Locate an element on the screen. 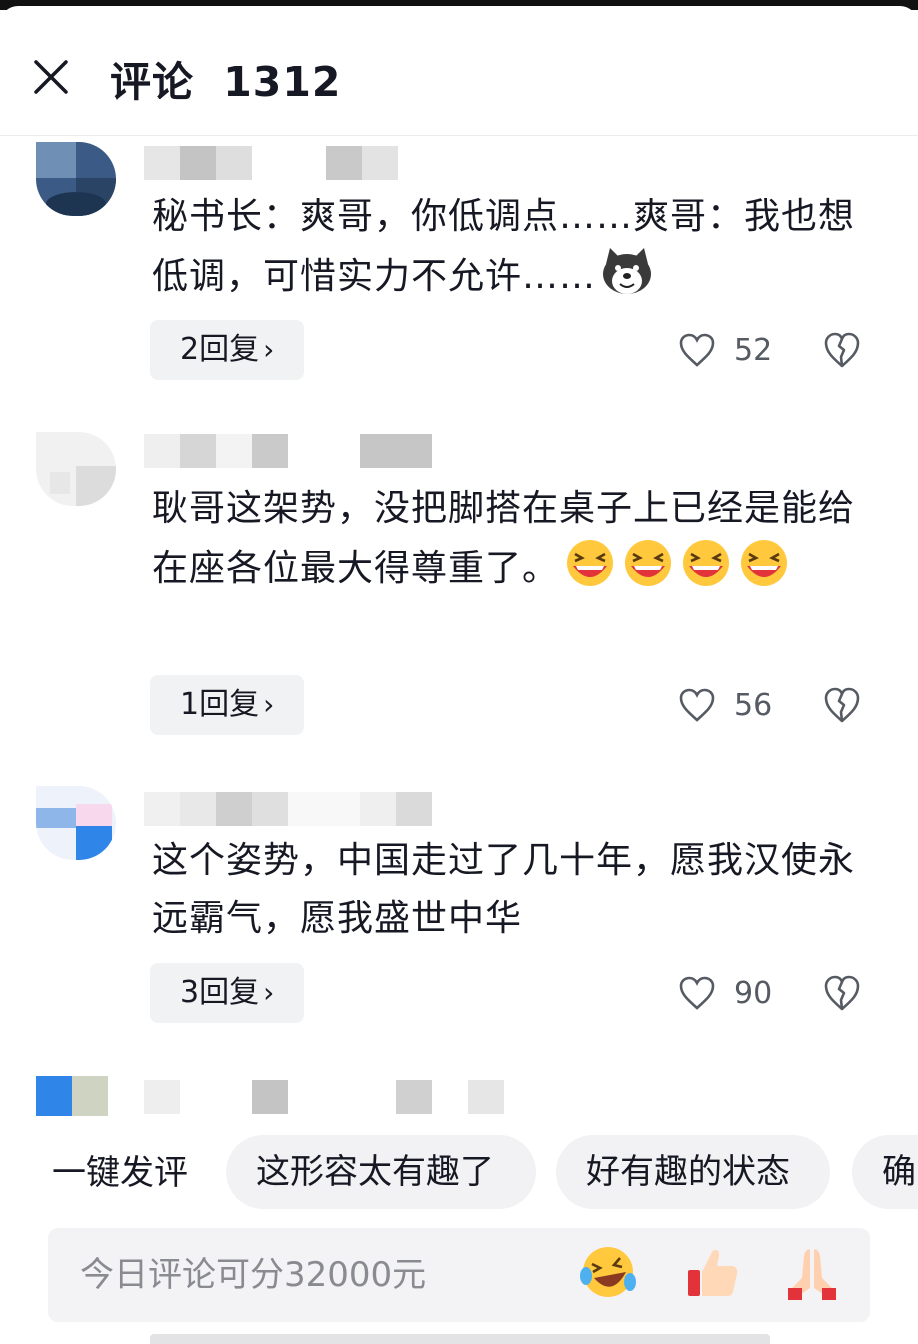 The height and width of the screenshot is (1344, 918). close-button is located at coordinates (51, 77).